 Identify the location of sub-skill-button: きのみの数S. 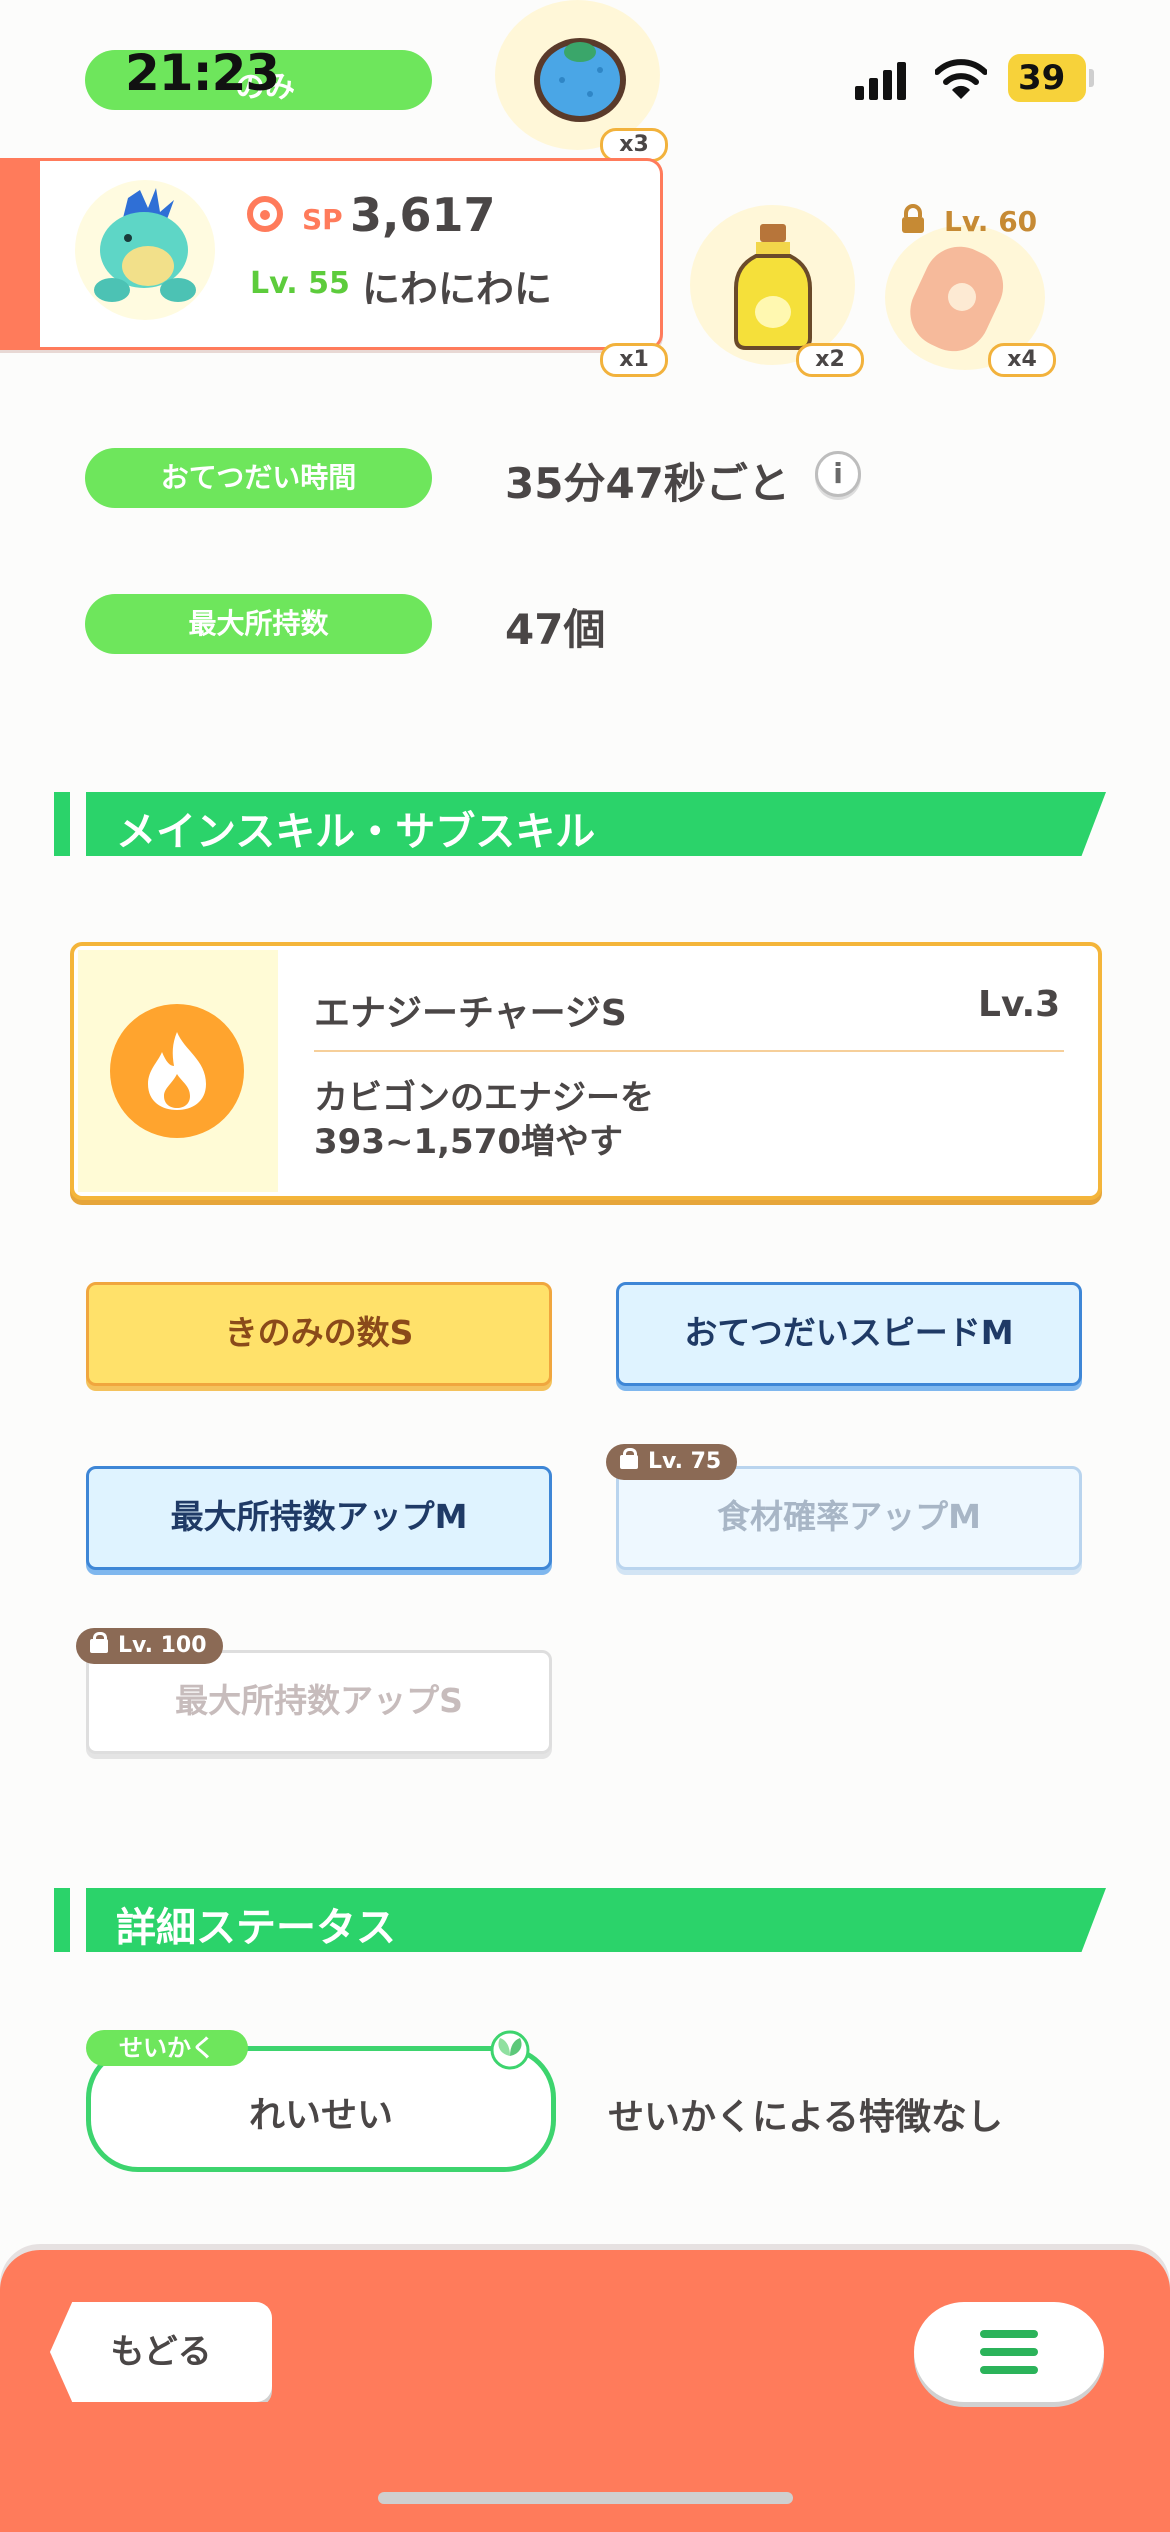
(319, 1334).